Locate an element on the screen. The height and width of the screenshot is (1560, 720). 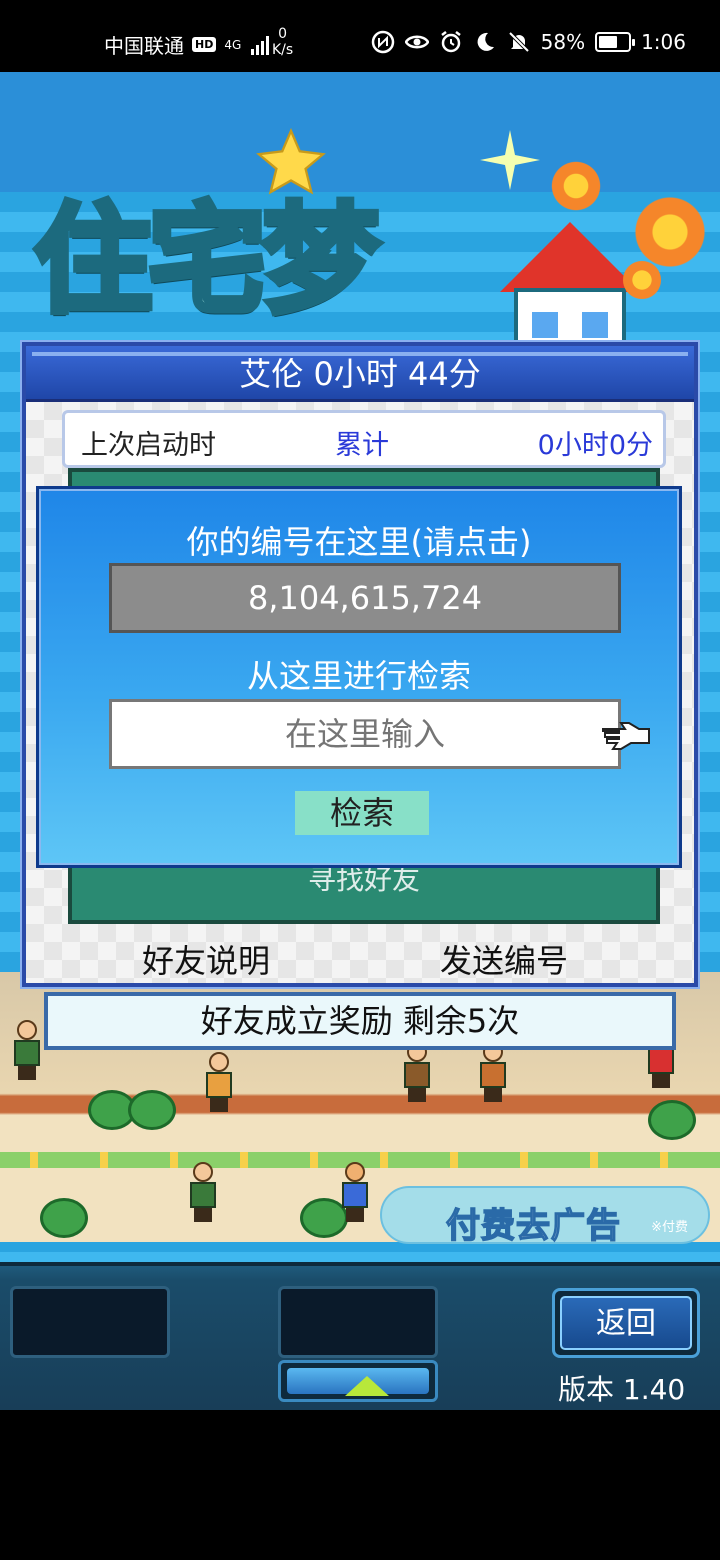
sparkle-icon is located at coordinates (510, 160).